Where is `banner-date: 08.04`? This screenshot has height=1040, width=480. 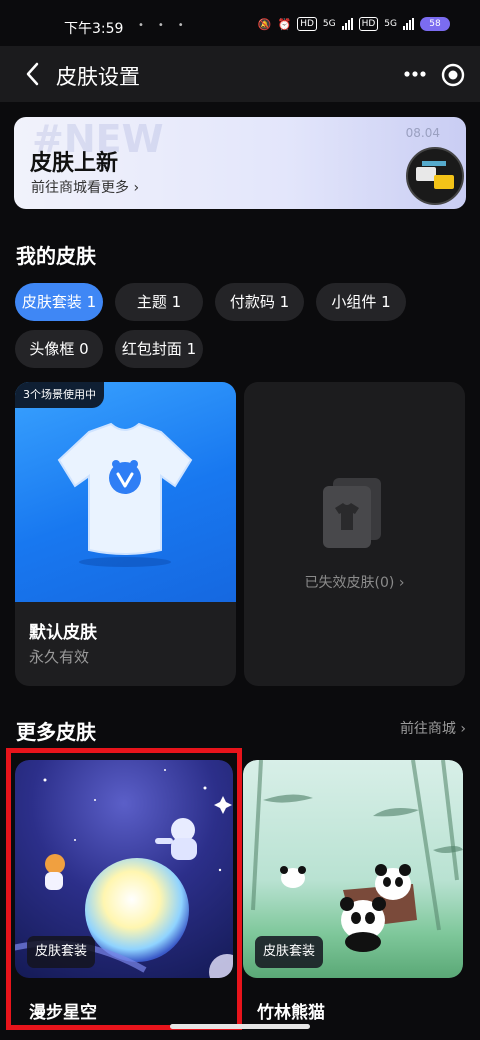 banner-date: 08.04 is located at coordinates (422, 133).